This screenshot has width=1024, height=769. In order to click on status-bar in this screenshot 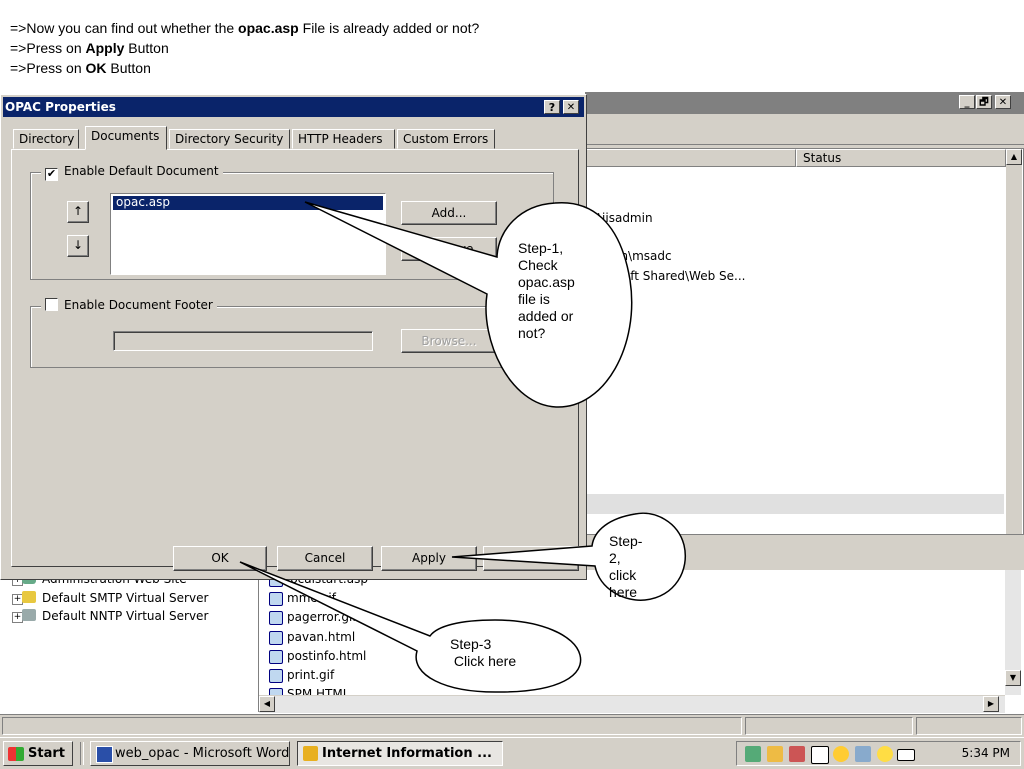, I will do `click(512, 725)`.